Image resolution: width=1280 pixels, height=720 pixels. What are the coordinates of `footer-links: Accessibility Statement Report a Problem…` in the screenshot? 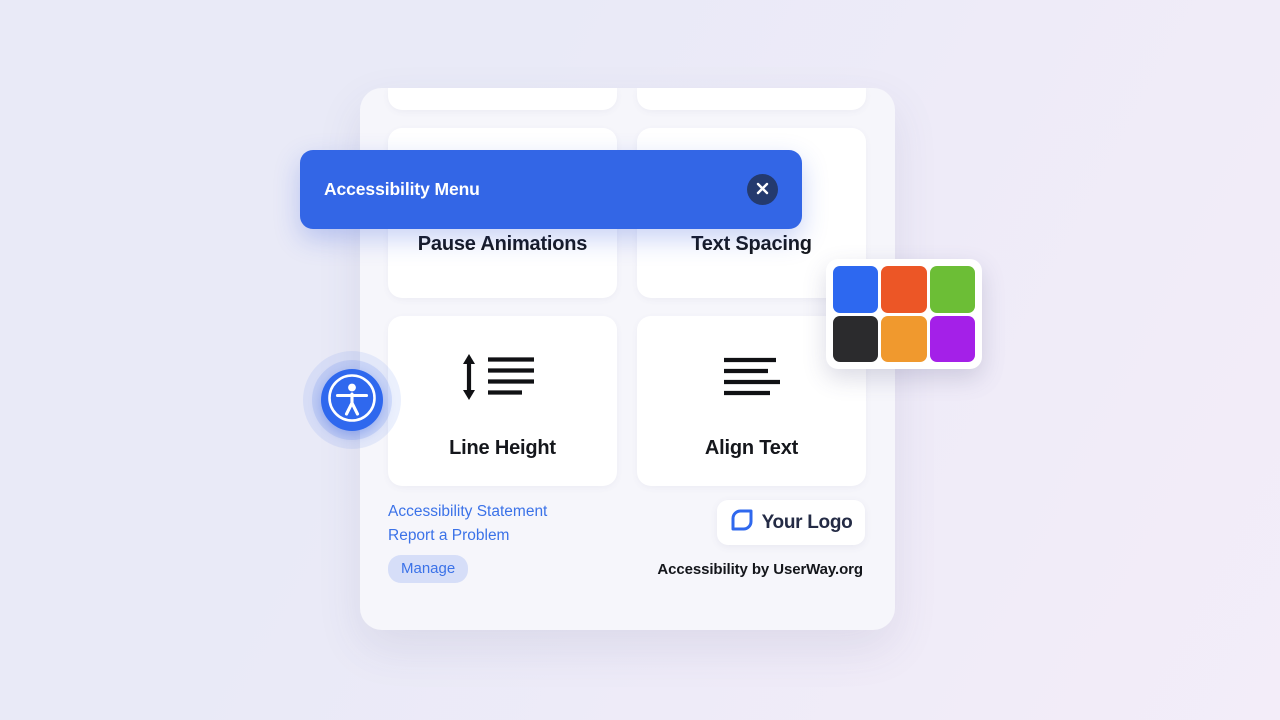 It's located at (467, 541).